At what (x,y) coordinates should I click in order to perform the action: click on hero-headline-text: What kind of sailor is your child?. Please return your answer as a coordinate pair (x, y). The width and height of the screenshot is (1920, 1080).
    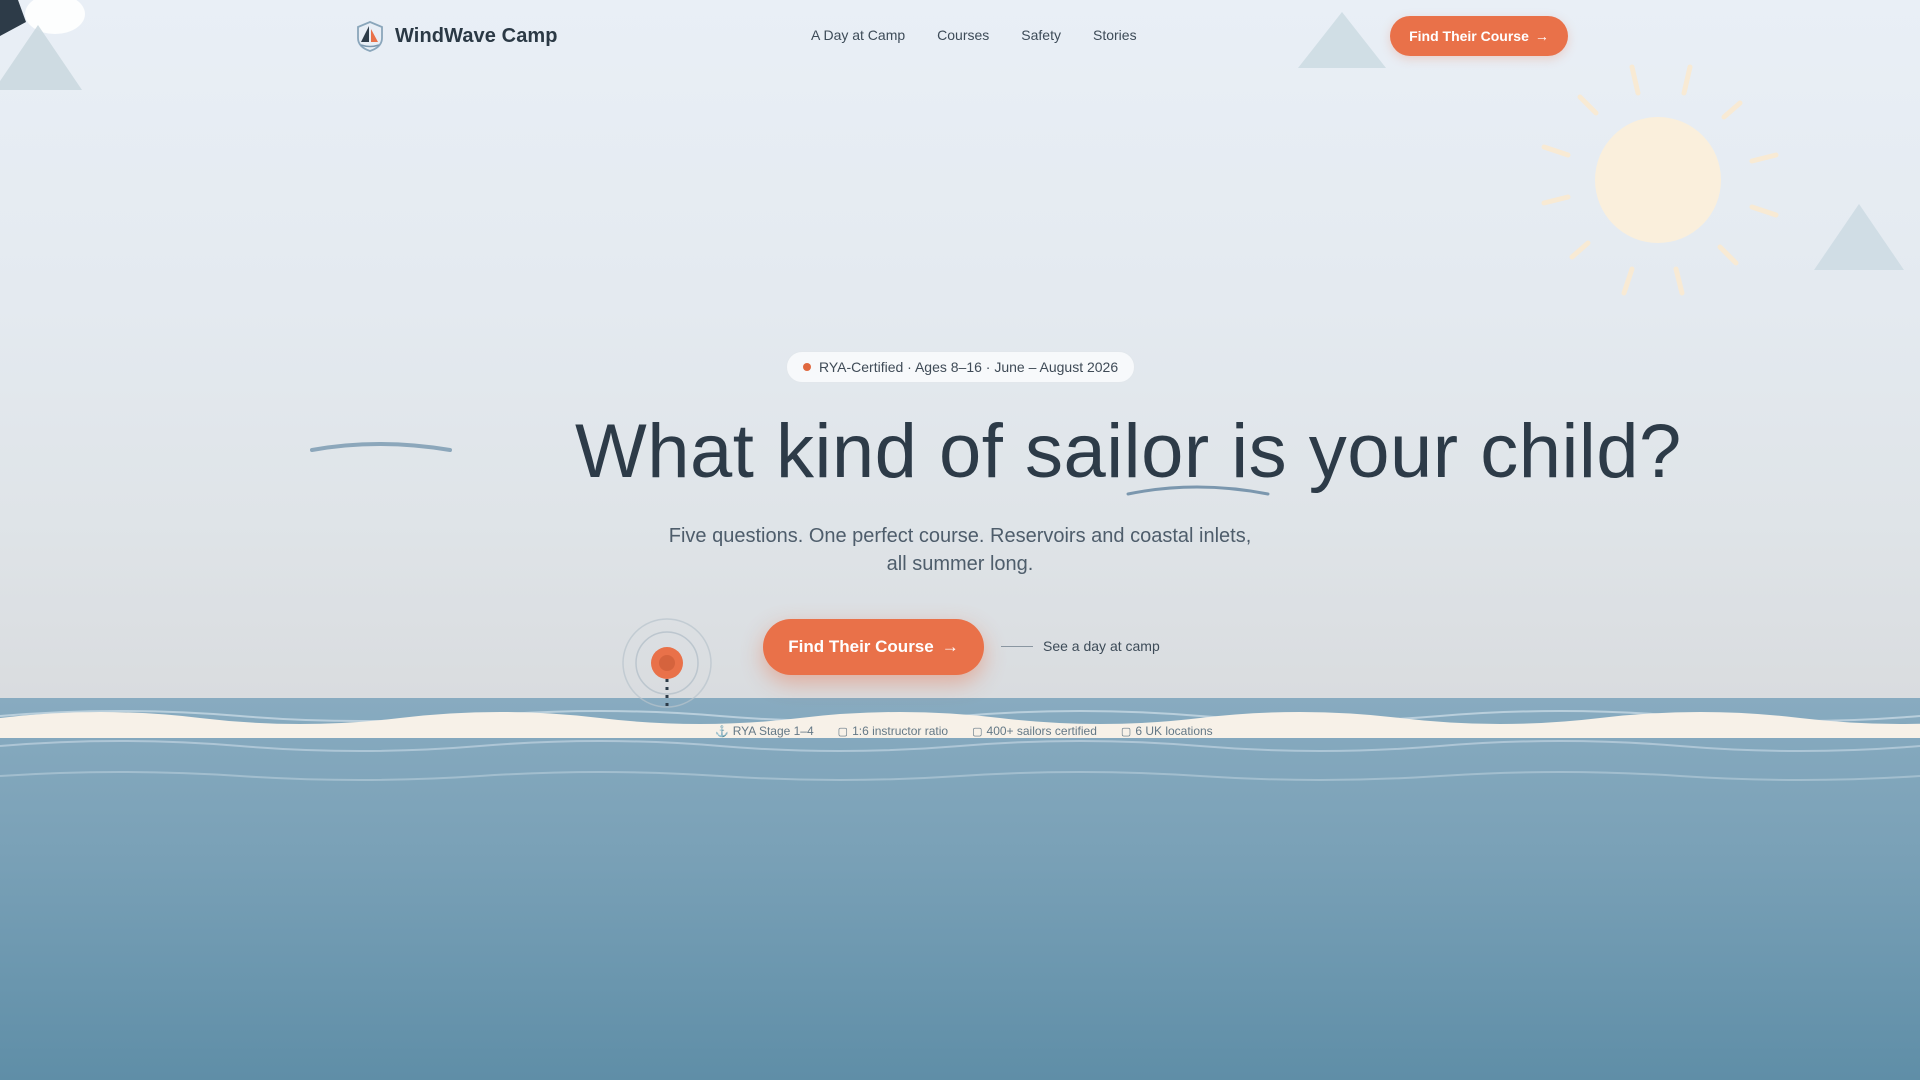
    Looking at the image, I should click on (1128, 451).